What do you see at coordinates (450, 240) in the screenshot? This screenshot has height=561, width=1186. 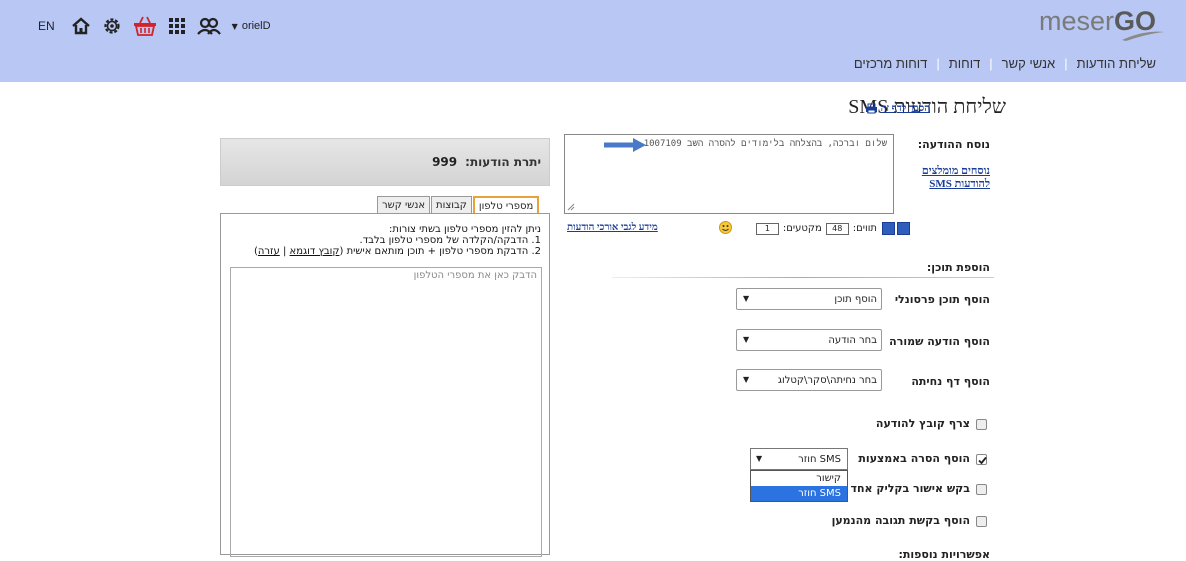 I see `instruction-line: 1. הדבקה/הקלדה של מספרי טלפון בלבד.` at bounding box center [450, 240].